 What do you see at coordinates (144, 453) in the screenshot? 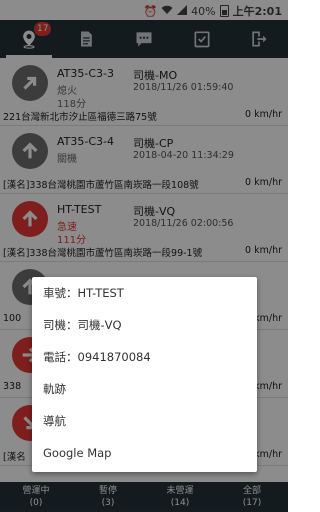
I see `popup-google-map: Google Map` at bounding box center [144, 453].